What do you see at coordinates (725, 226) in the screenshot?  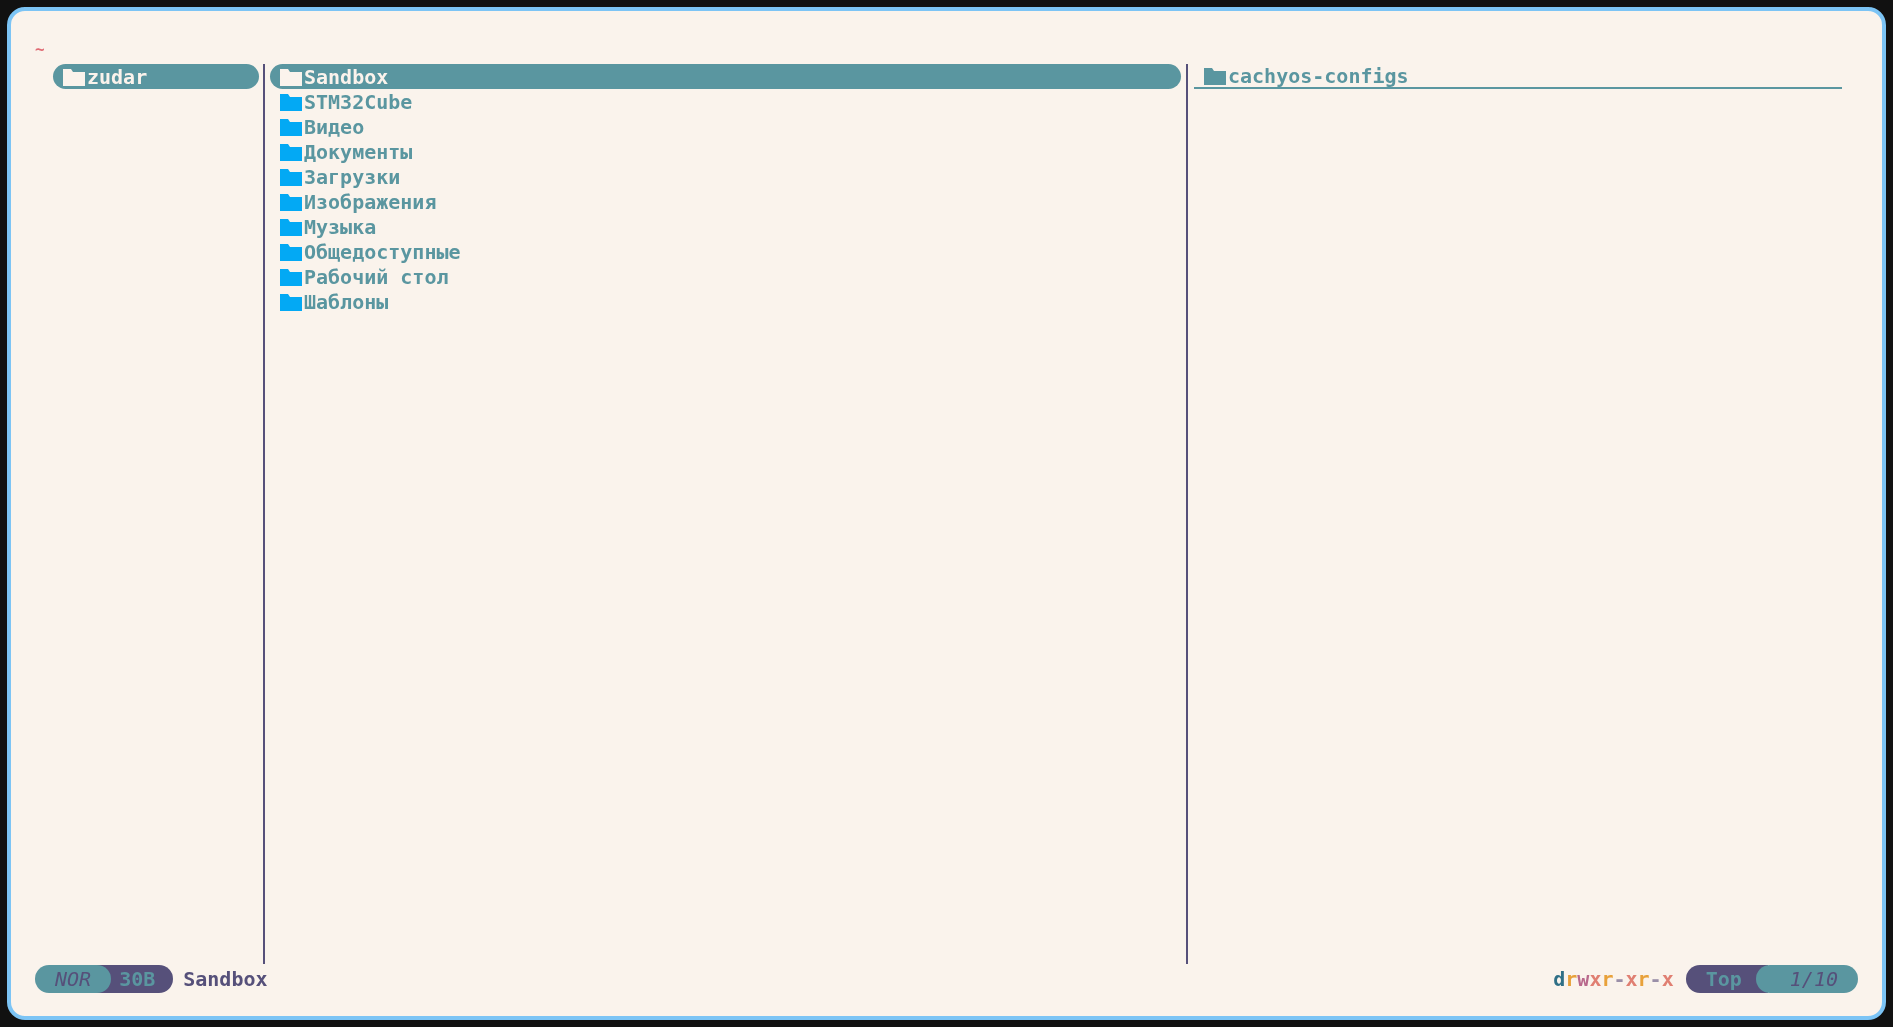 I see `folder-item: Музыка` at bounding box center [725, 226].